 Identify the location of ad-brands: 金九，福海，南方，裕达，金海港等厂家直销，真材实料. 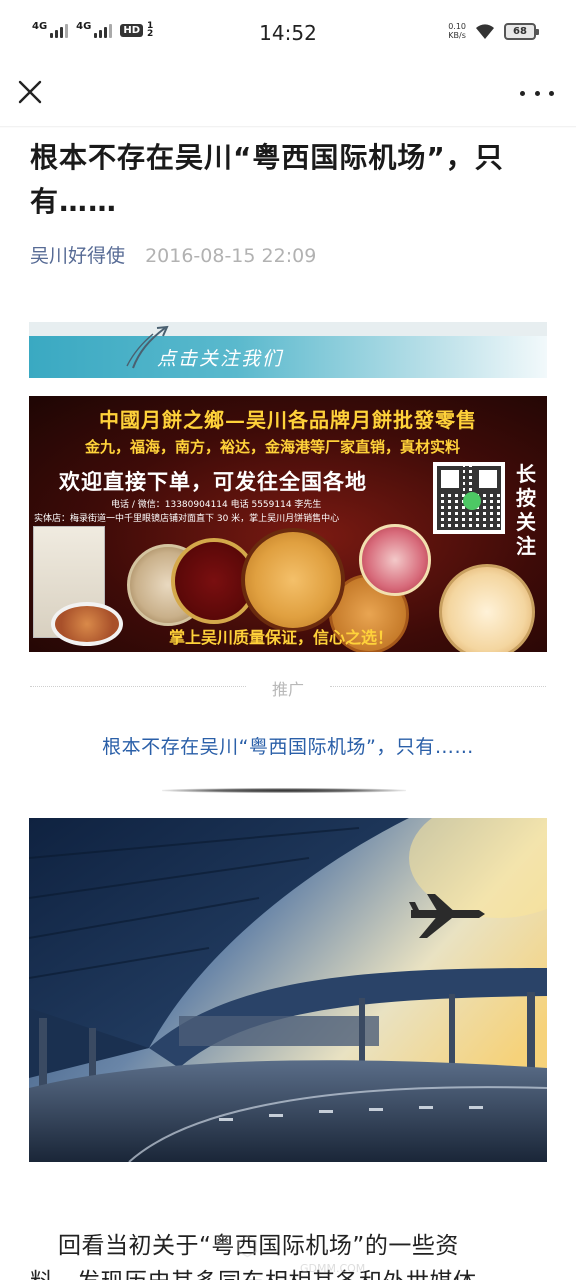
(273, 447).